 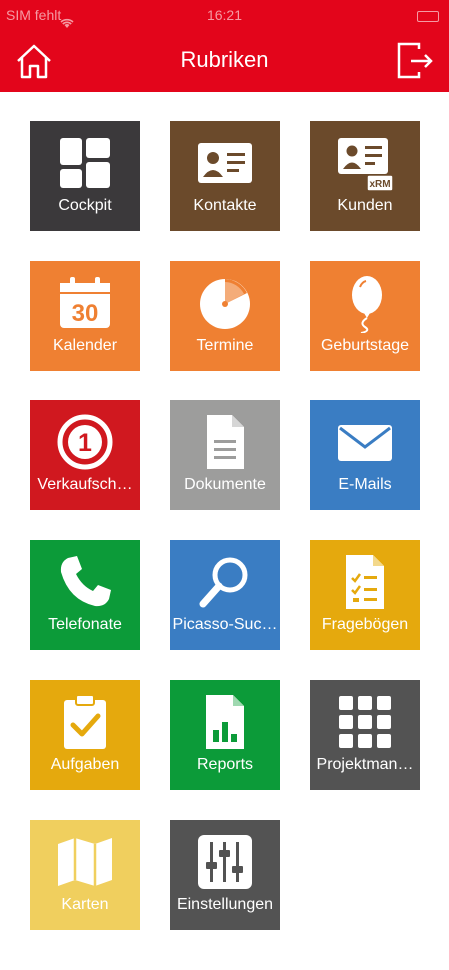 What do you see at coordinates (365, 443) in the screenshot?
I see `envelope-icon` at bounding box center [365, 443].